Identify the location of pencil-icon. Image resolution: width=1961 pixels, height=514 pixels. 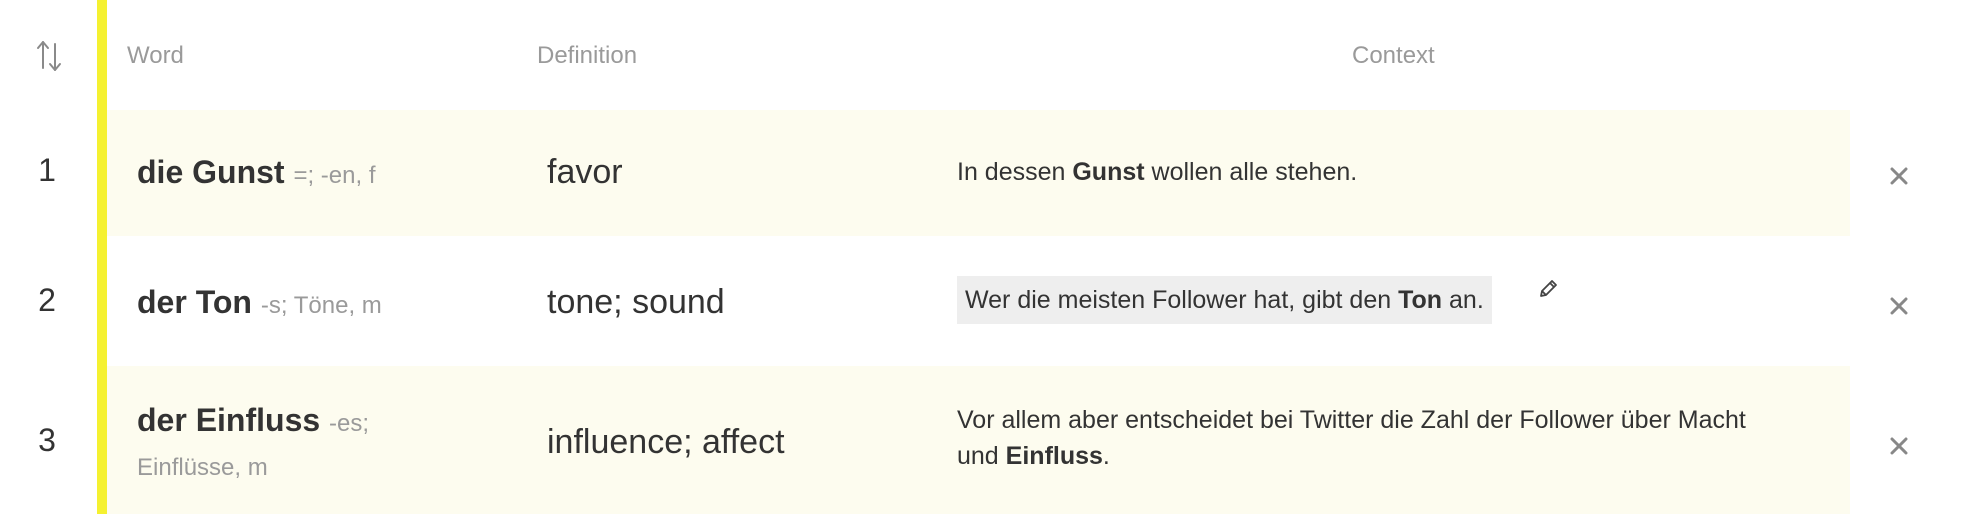
(1548, 289).